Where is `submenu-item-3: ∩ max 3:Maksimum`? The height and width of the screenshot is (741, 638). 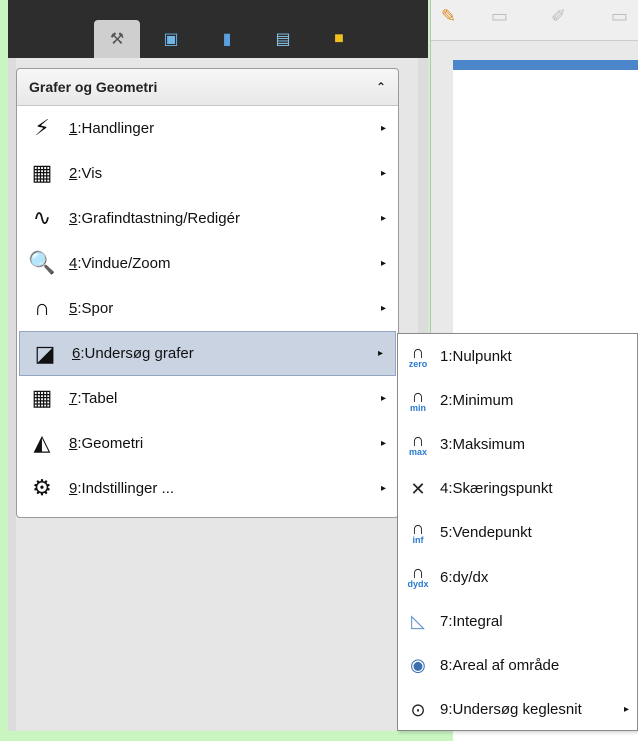 submenu-item-3: ∩ max 3:Maksimum is located at coordinates (517, 444).